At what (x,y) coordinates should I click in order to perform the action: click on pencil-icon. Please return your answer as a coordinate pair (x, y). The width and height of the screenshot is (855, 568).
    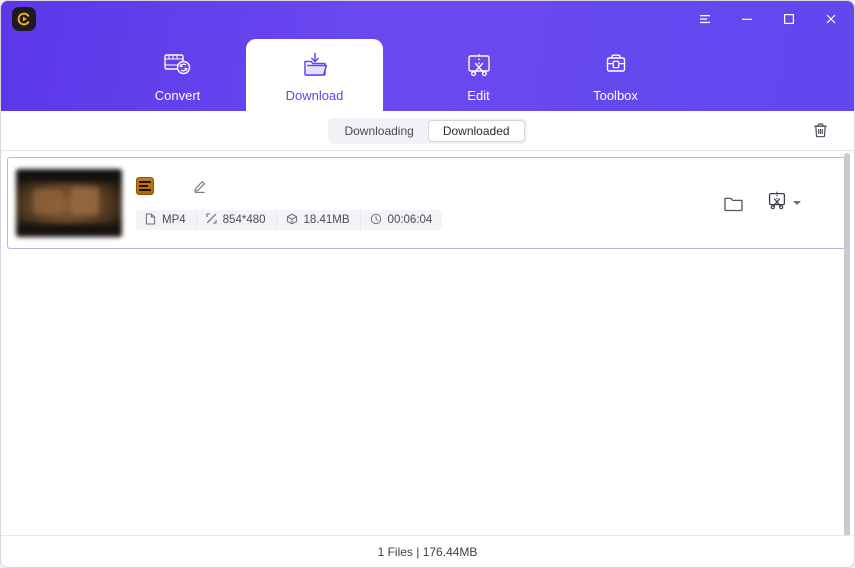
    Looking at the image, I should click on (199, 186).